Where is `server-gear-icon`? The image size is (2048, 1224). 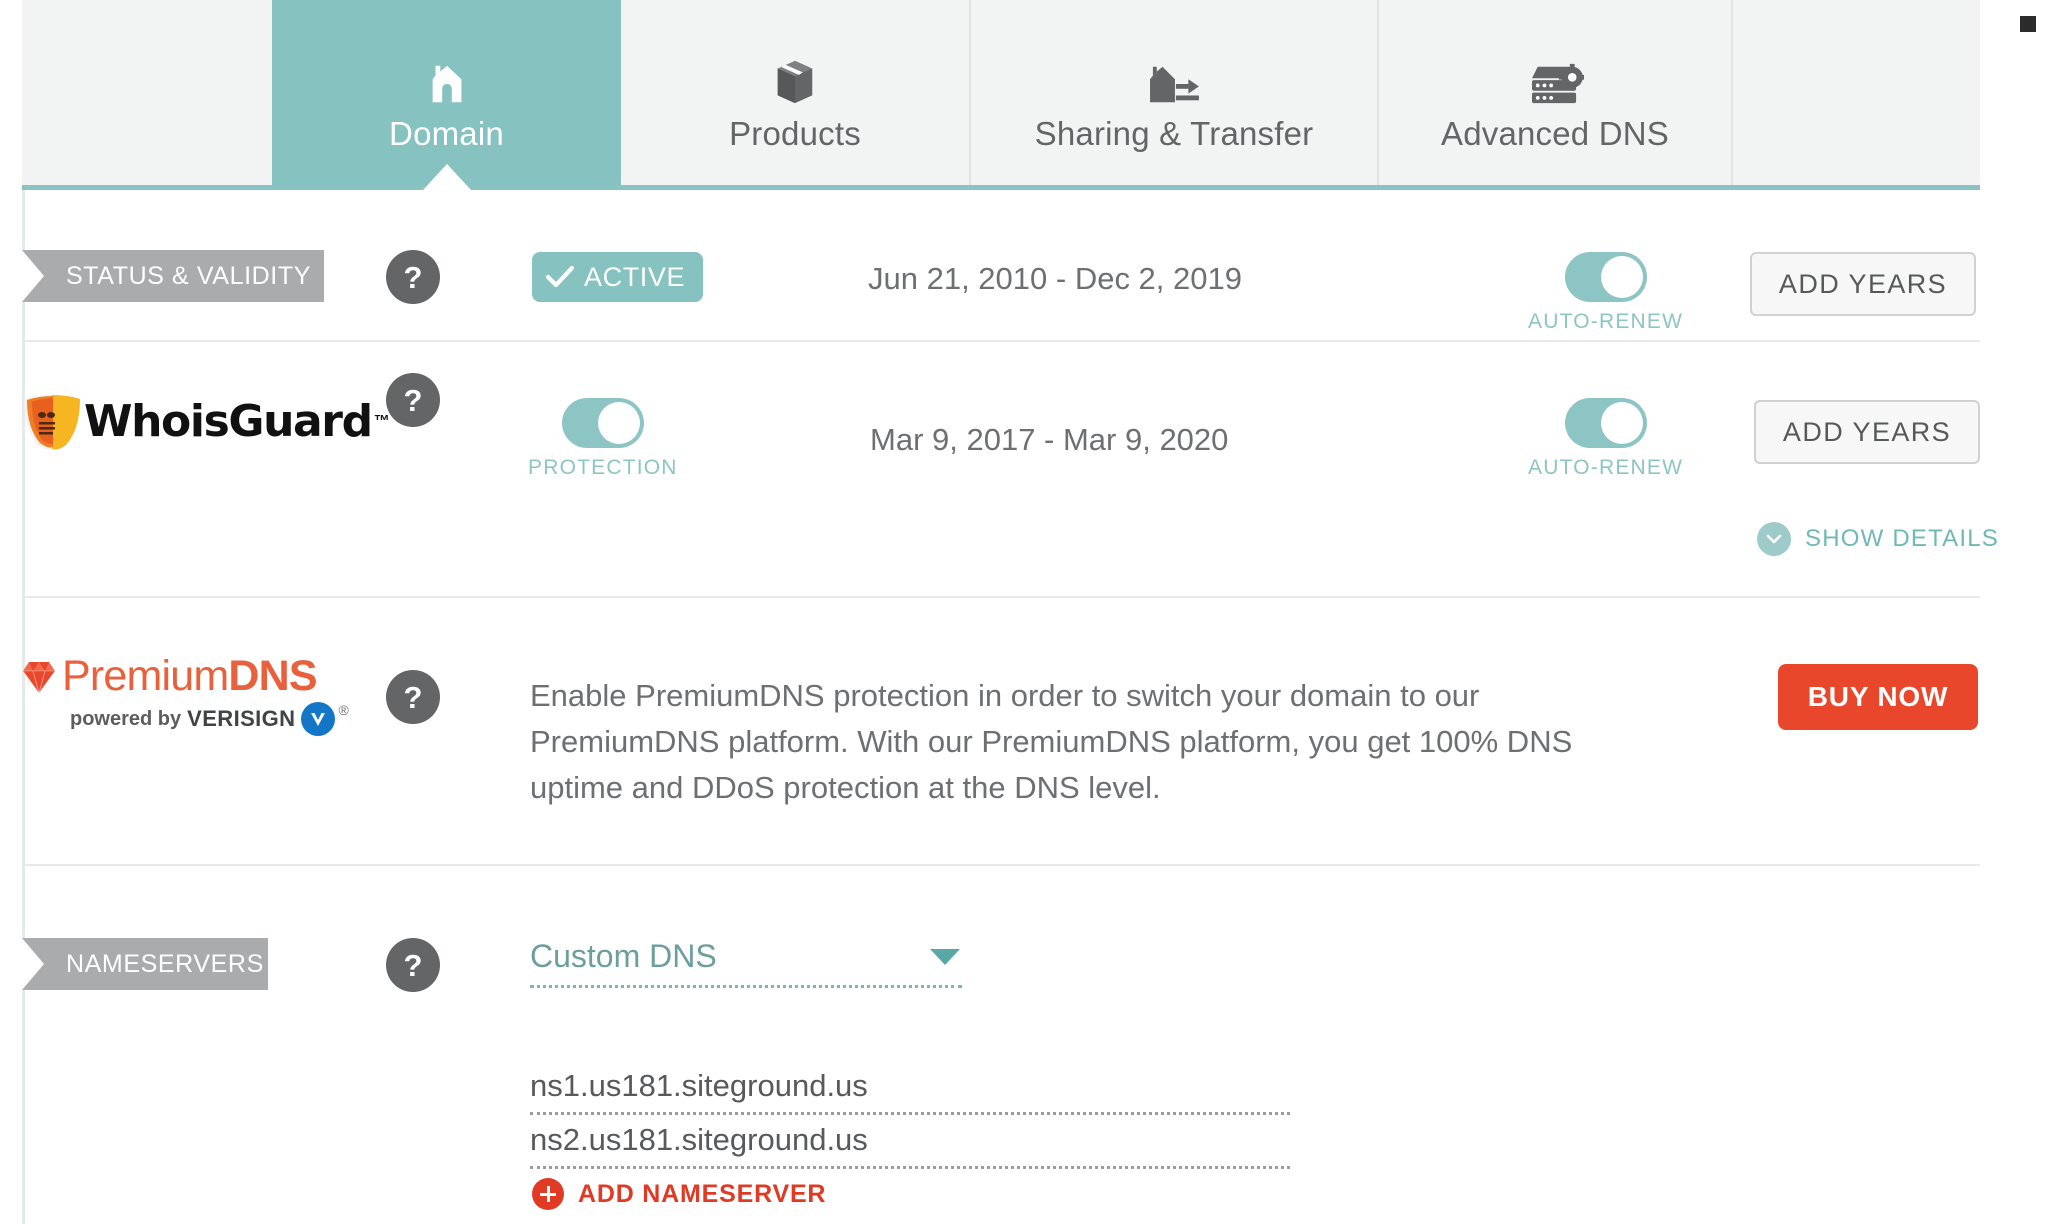 server-gear-icon is located at coordinates (1555, 76).